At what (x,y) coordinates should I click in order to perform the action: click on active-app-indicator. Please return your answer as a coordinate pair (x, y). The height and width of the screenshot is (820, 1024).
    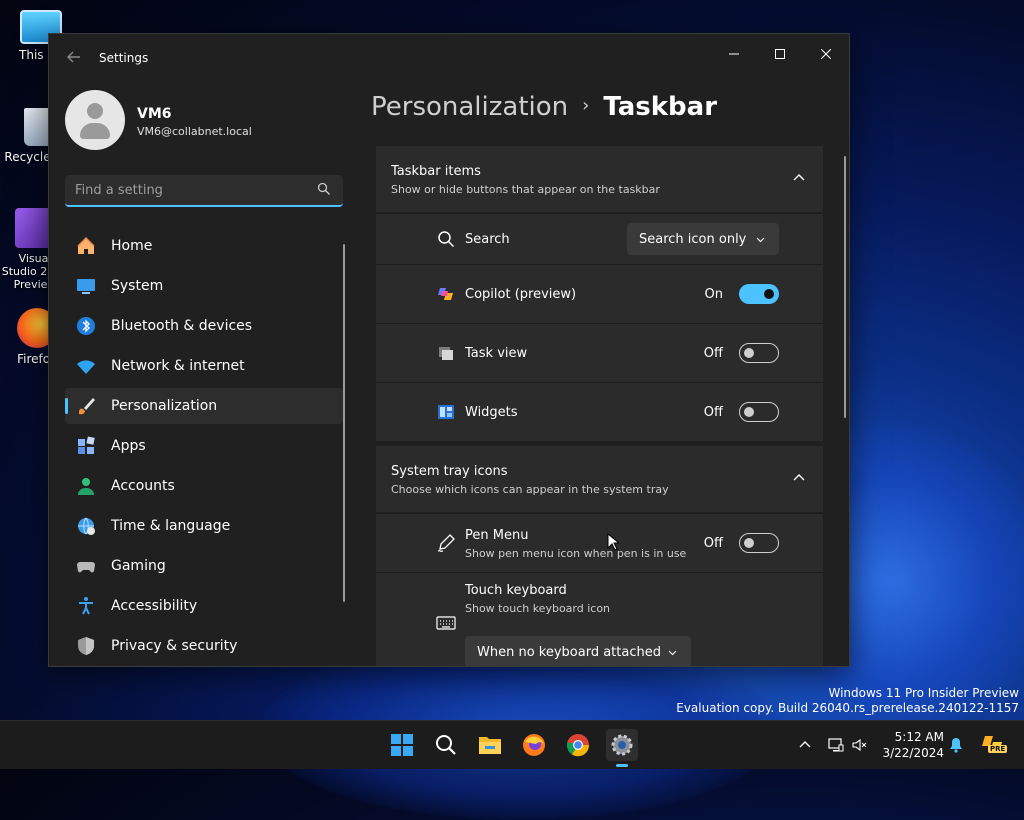
    Looking at the image, I should click on (622, 765).